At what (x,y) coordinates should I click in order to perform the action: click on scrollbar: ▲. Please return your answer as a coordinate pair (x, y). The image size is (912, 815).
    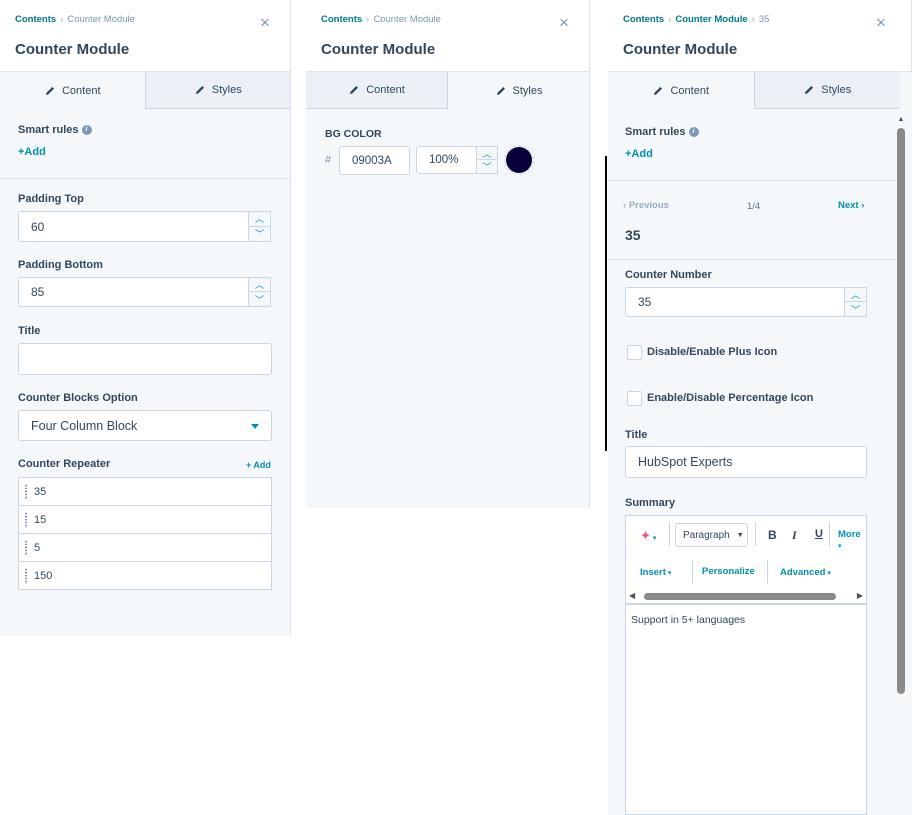
    Looking at the image, I should click on (901, 465).